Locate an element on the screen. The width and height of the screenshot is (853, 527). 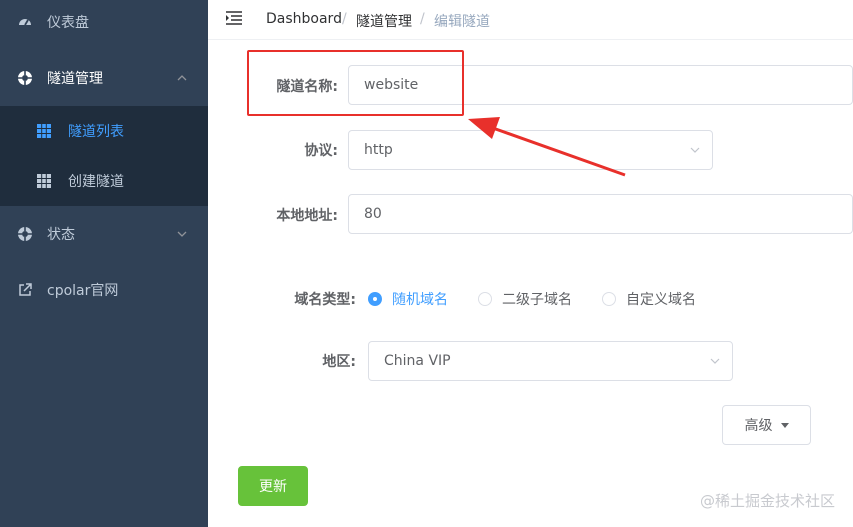
update-button: 更新 is located at coordinates (273, 486).